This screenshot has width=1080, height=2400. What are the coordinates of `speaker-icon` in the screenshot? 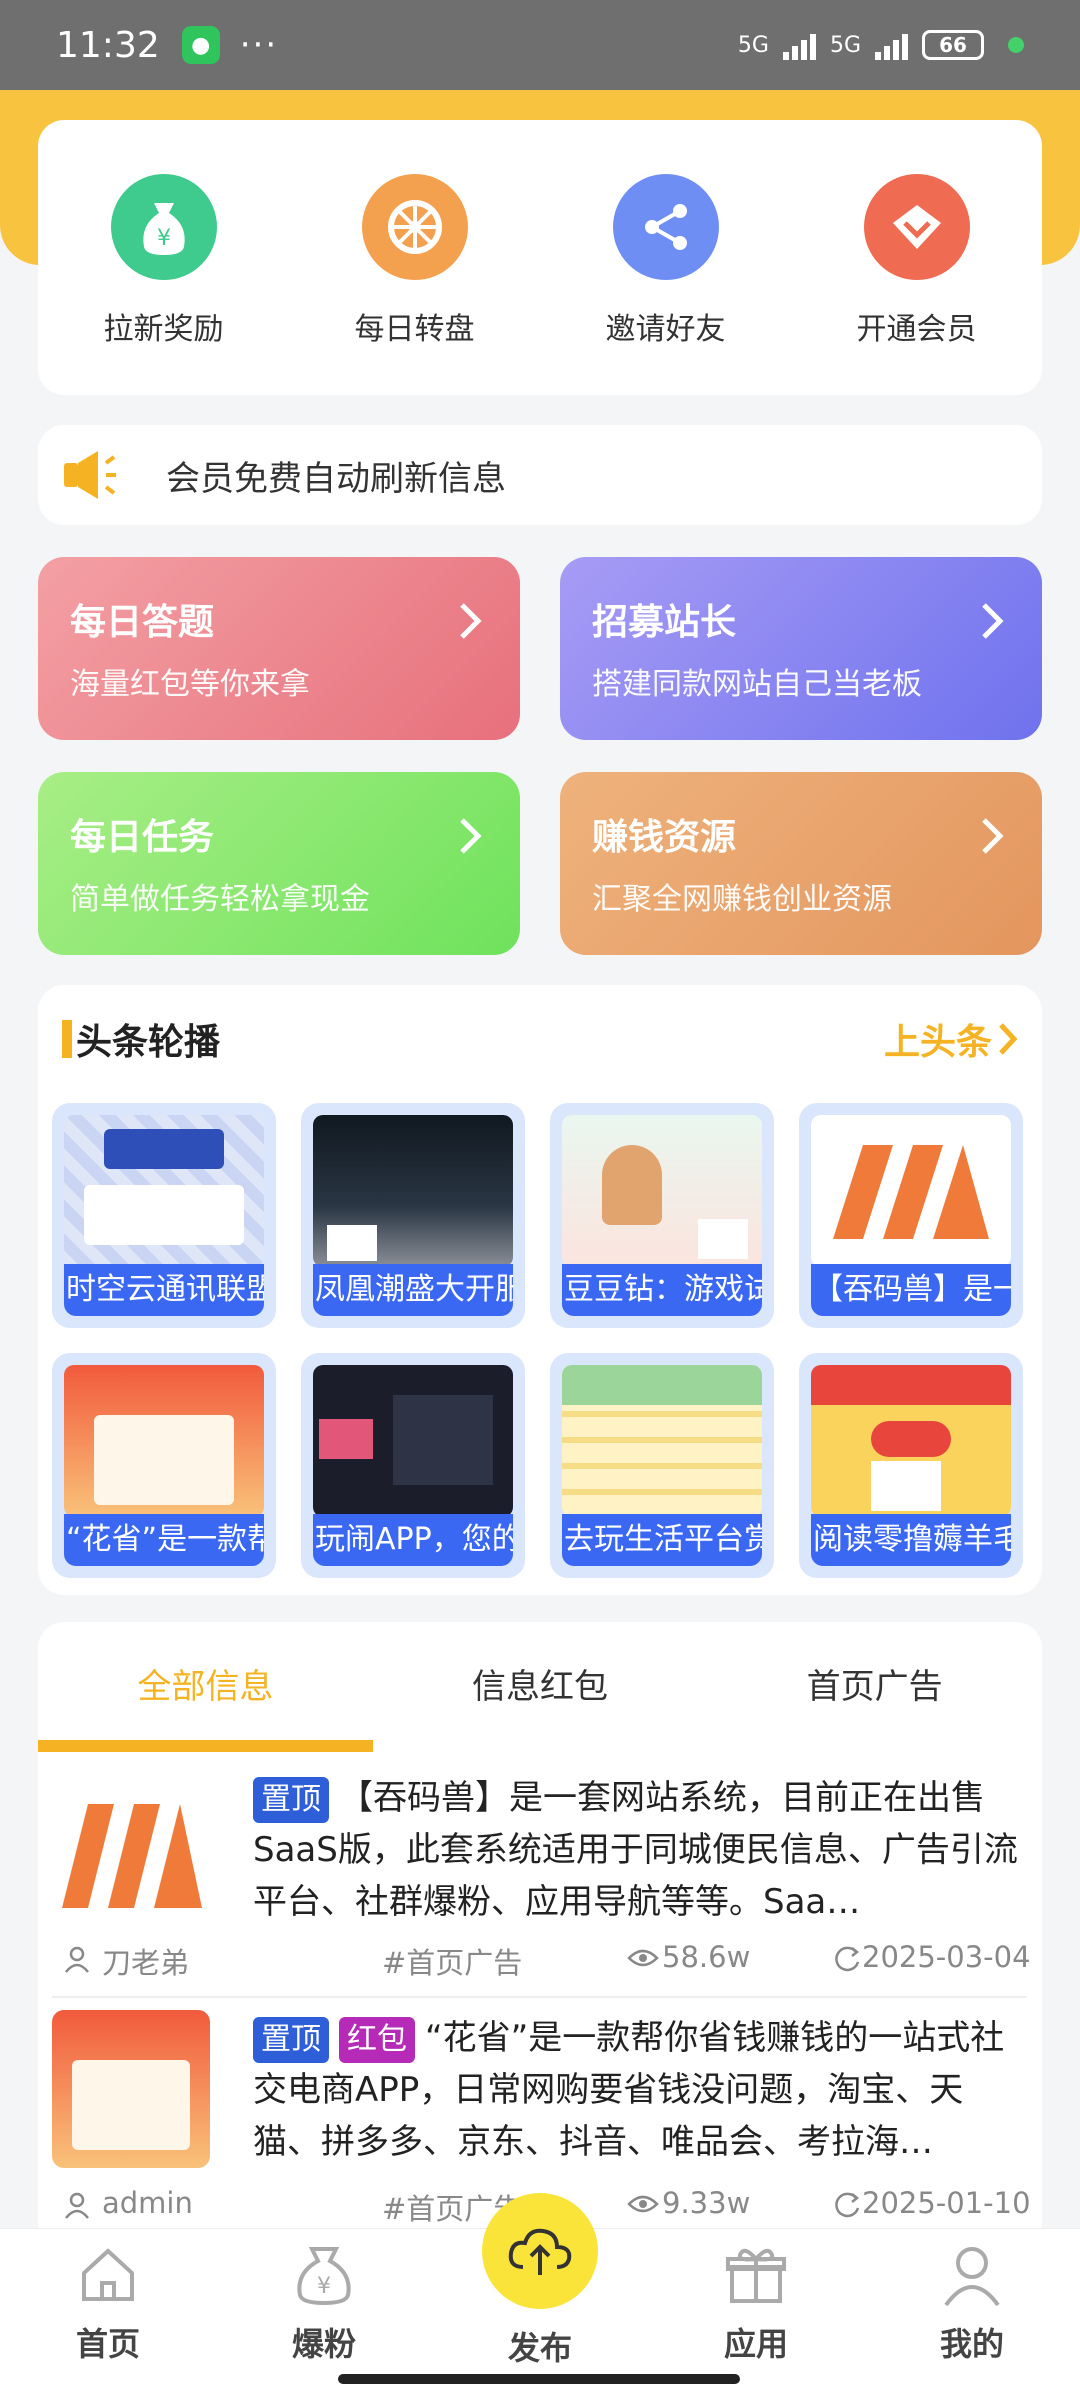 It's located at (90, 475).